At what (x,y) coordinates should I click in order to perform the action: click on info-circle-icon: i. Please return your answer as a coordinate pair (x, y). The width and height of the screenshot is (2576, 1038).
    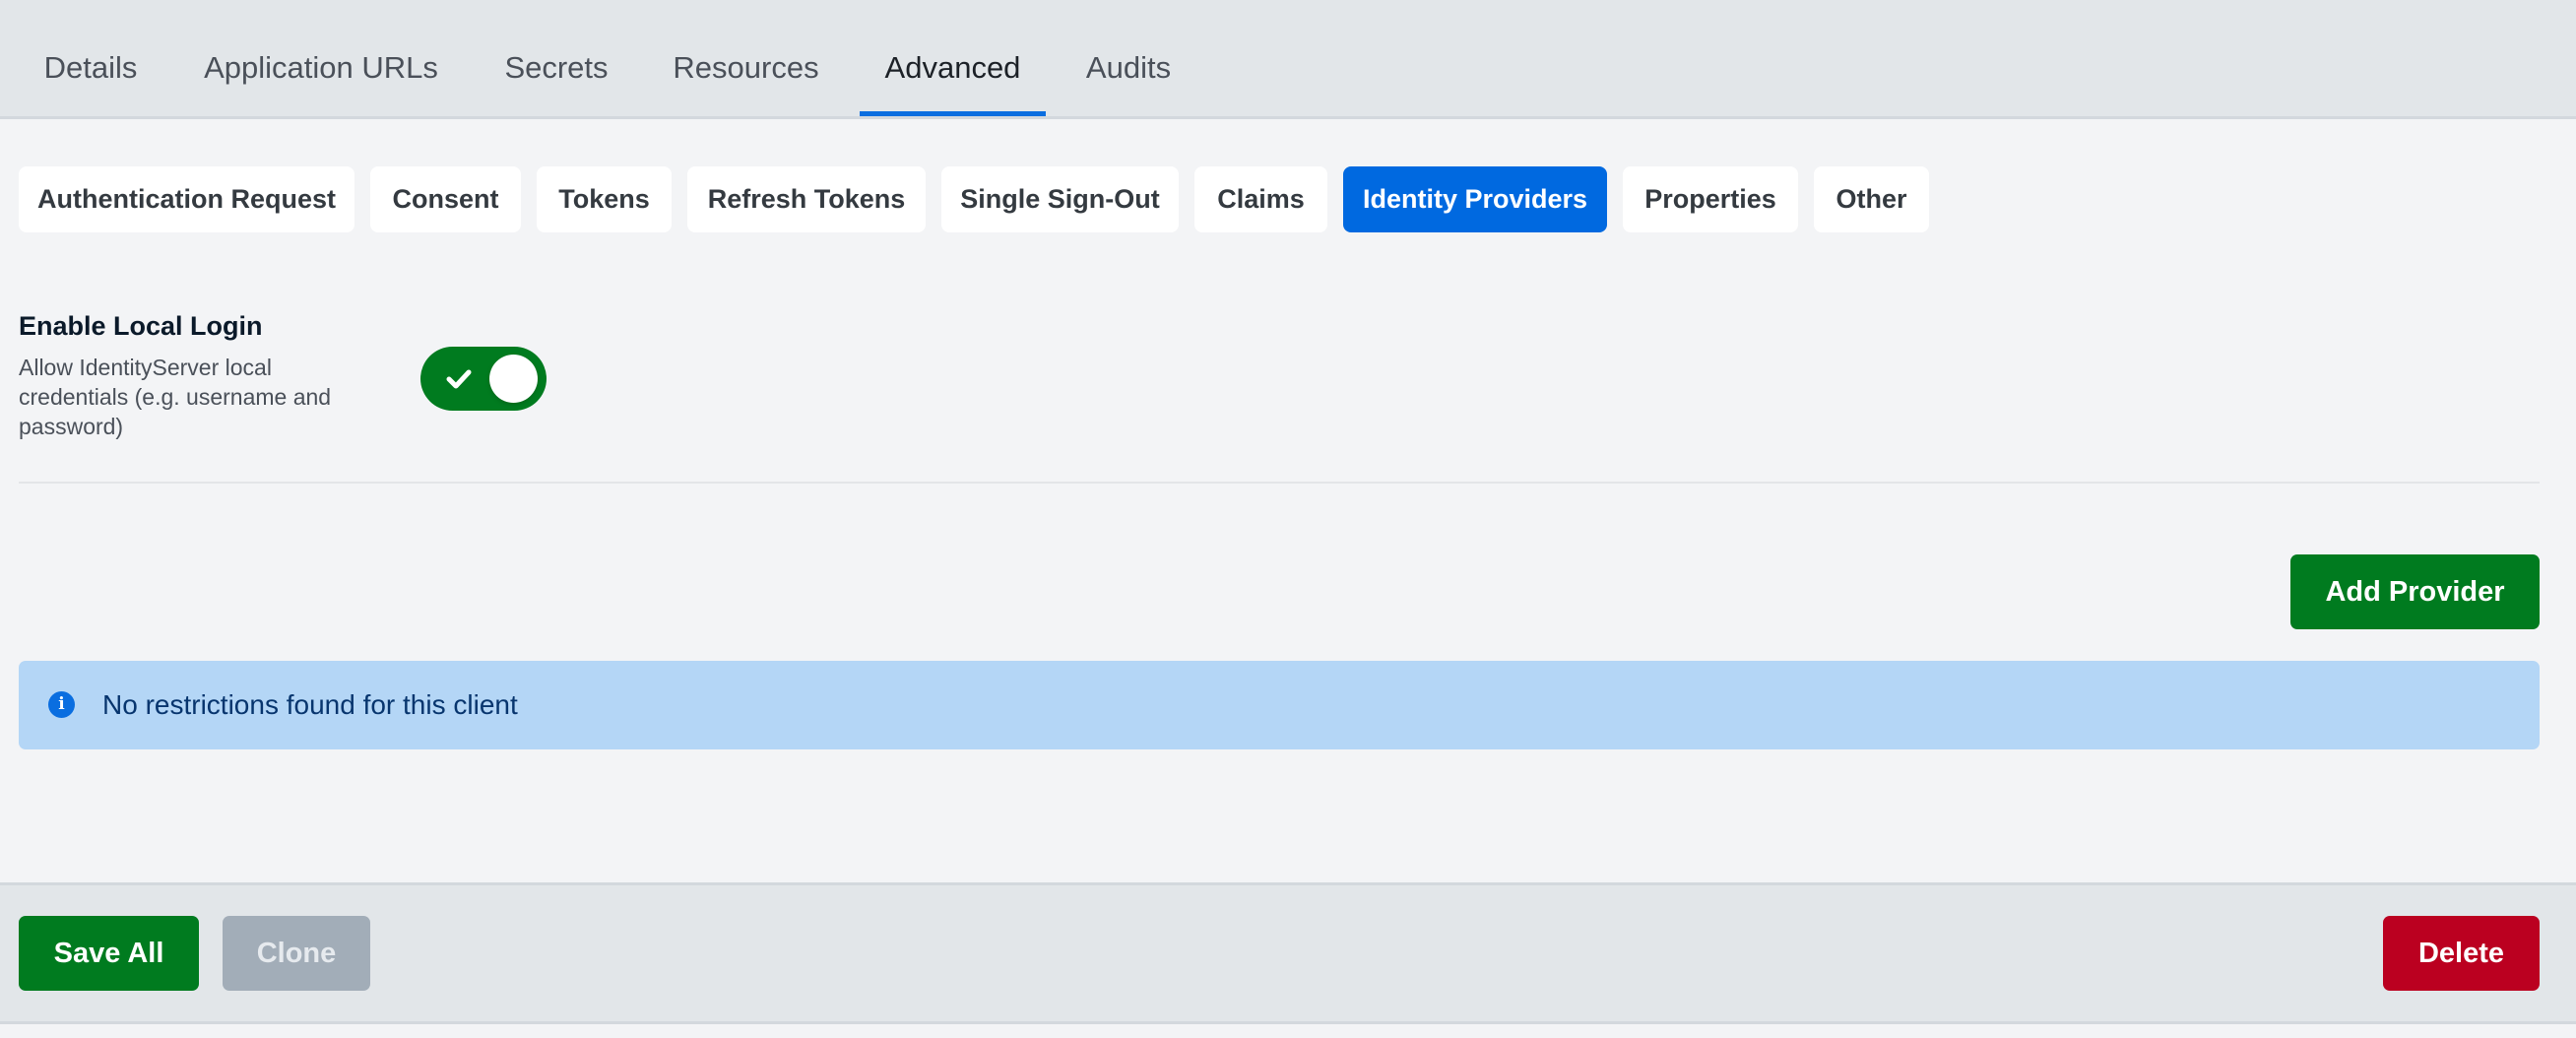
    Looking at the image, I should click on (61, 704).